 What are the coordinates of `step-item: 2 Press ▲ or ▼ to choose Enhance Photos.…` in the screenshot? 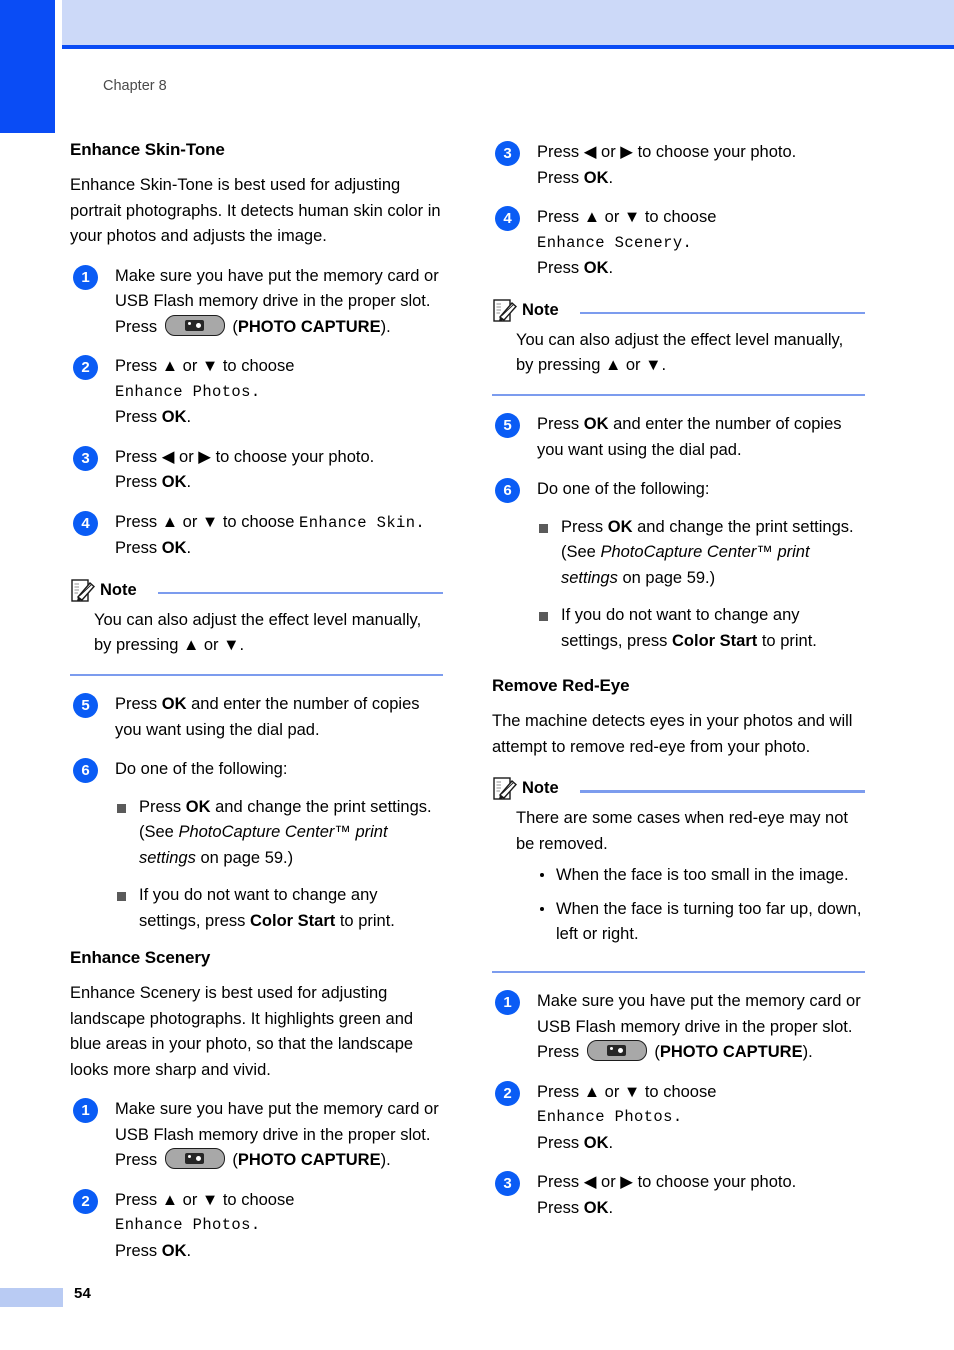 It's located at (256, 392).